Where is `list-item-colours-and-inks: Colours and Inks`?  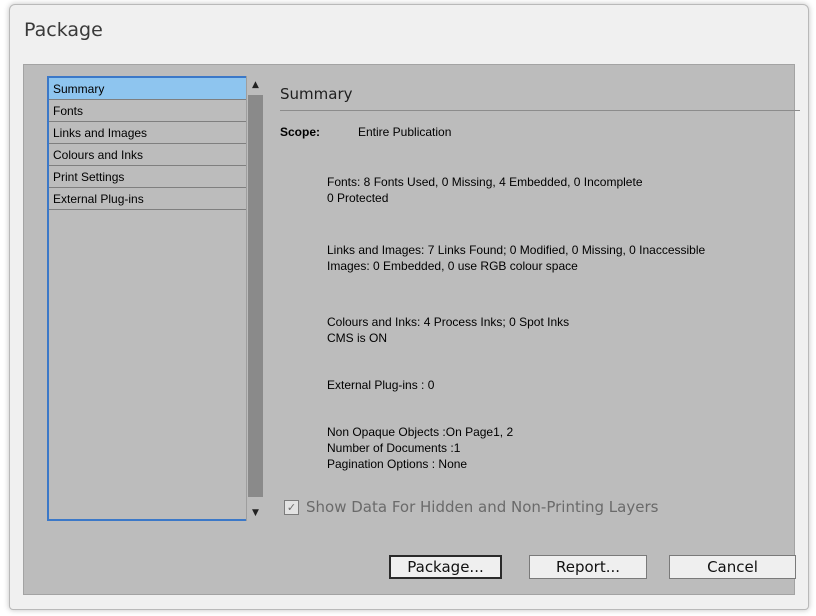 list-item-colours-and-inks: Colours and Inks is located at coordinates (148, 155).